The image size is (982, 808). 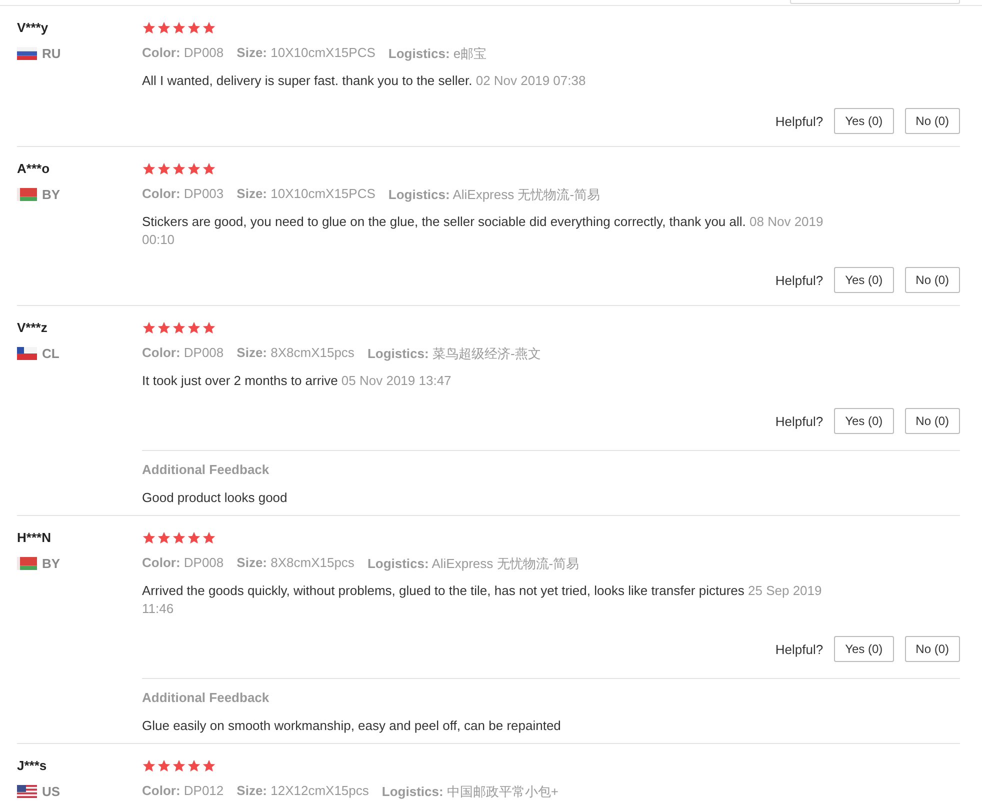 What do you see at coordinates (454, 354) in the screenshot?
I see `product-attribute: Logistics: 菜鸟超级经济-燕文` at bounding box center [454, 354].